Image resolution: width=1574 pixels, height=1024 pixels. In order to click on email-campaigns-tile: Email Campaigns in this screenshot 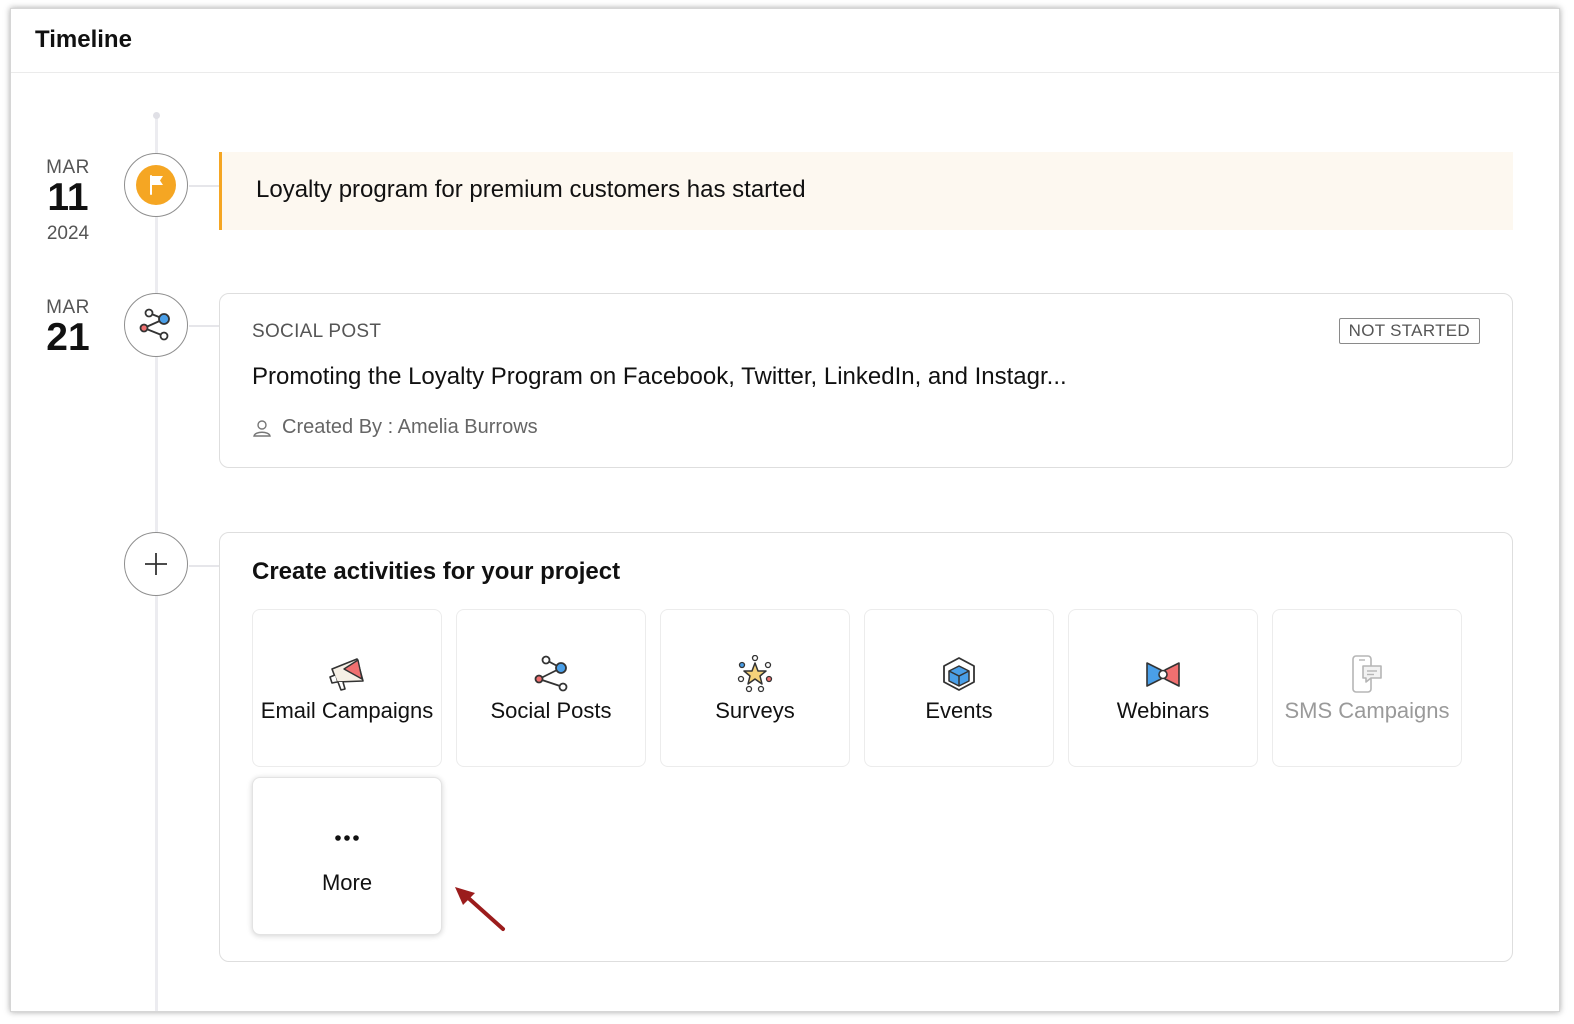, I will do `click(347, 688)`.